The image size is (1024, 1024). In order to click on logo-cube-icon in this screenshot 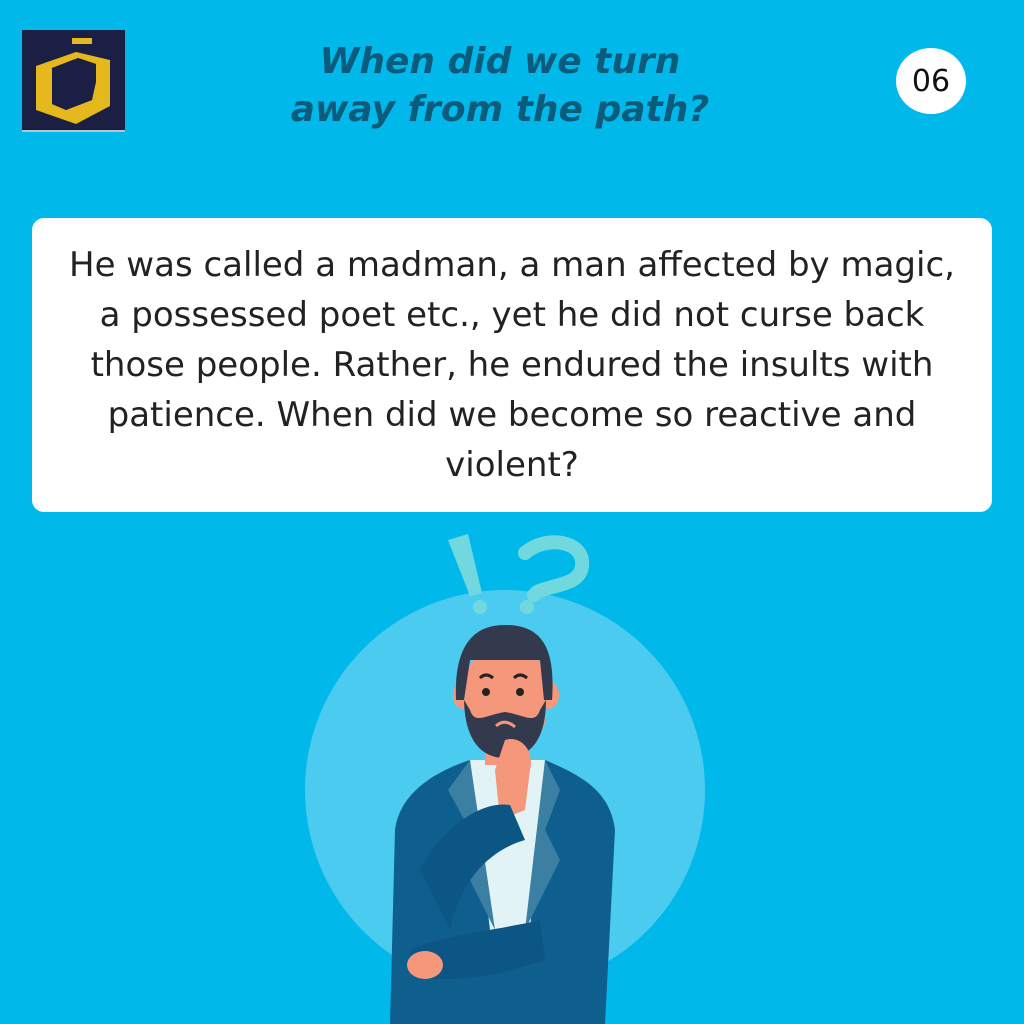, I will do `click(73, 81)`.